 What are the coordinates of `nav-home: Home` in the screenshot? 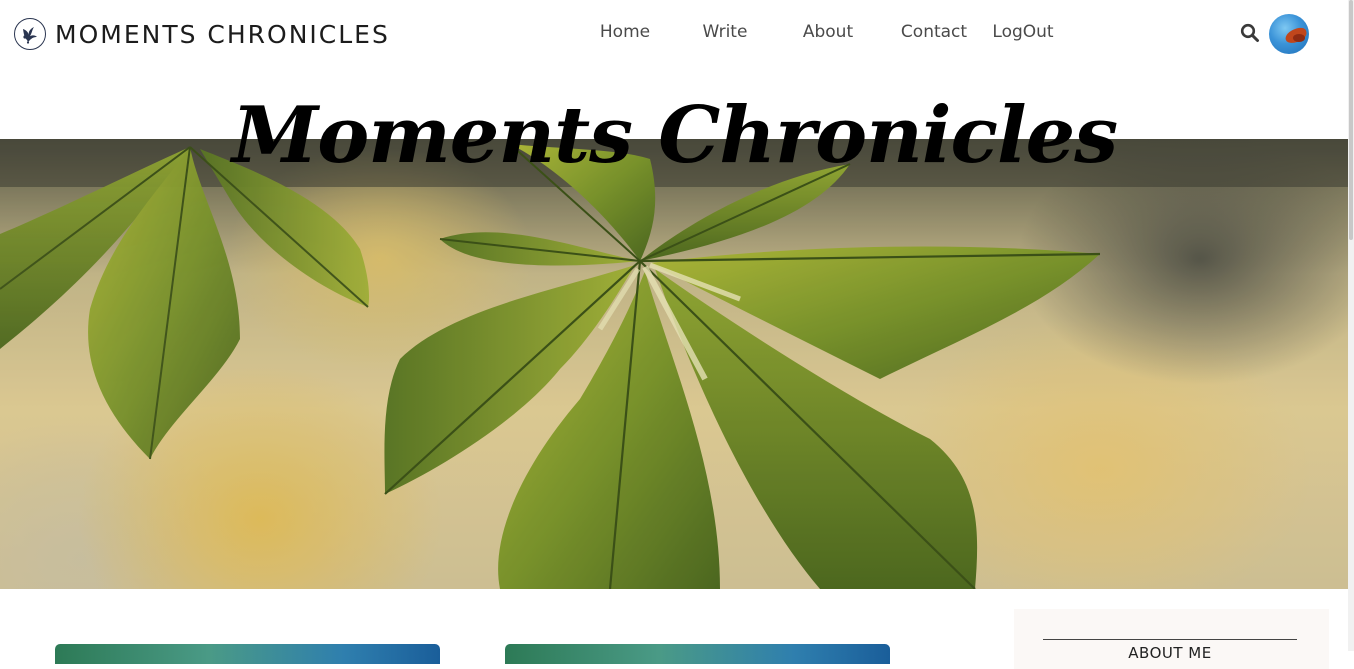 It's located at (625, 32).